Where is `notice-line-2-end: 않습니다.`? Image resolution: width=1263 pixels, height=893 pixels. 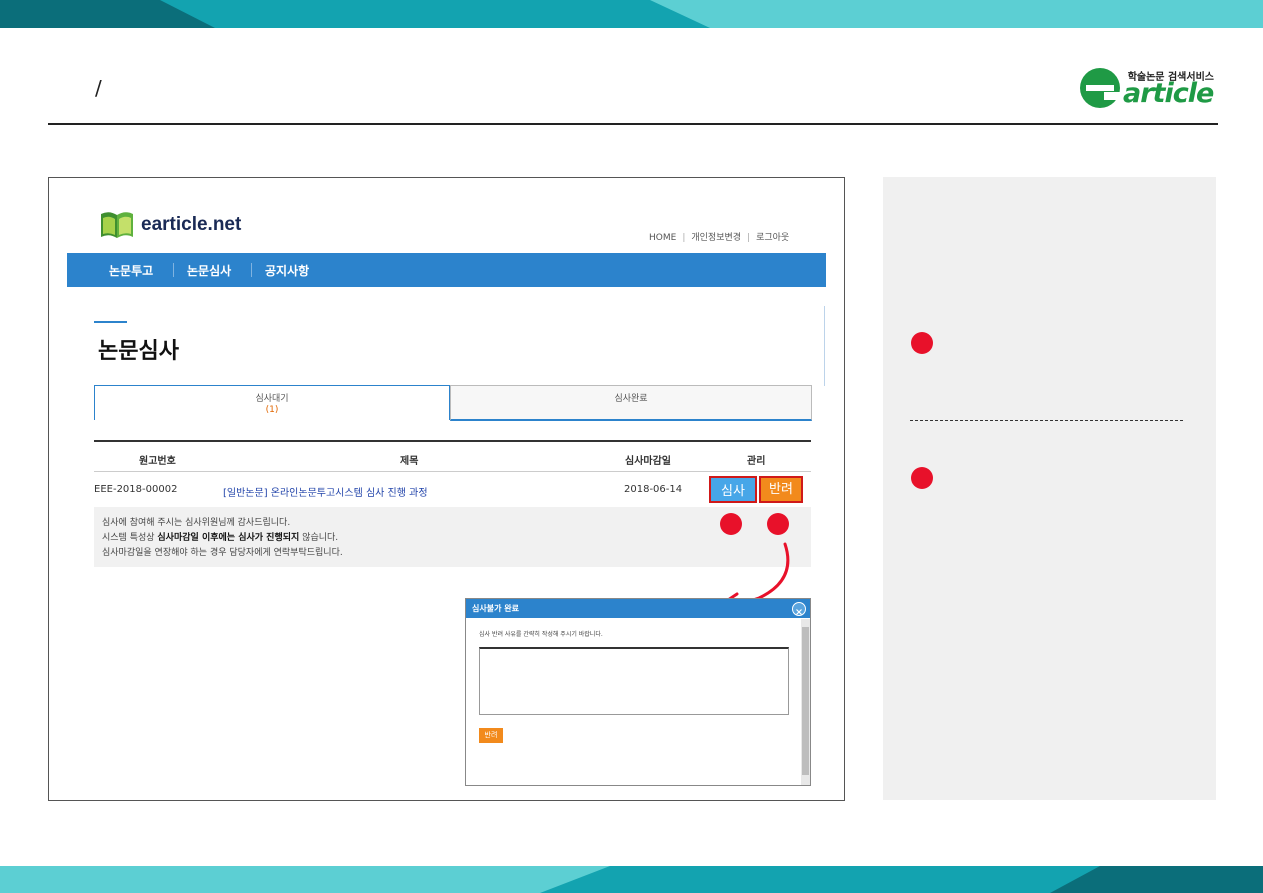 notice-line-2-end: 않습니다. is located at coordinates (319, 538).